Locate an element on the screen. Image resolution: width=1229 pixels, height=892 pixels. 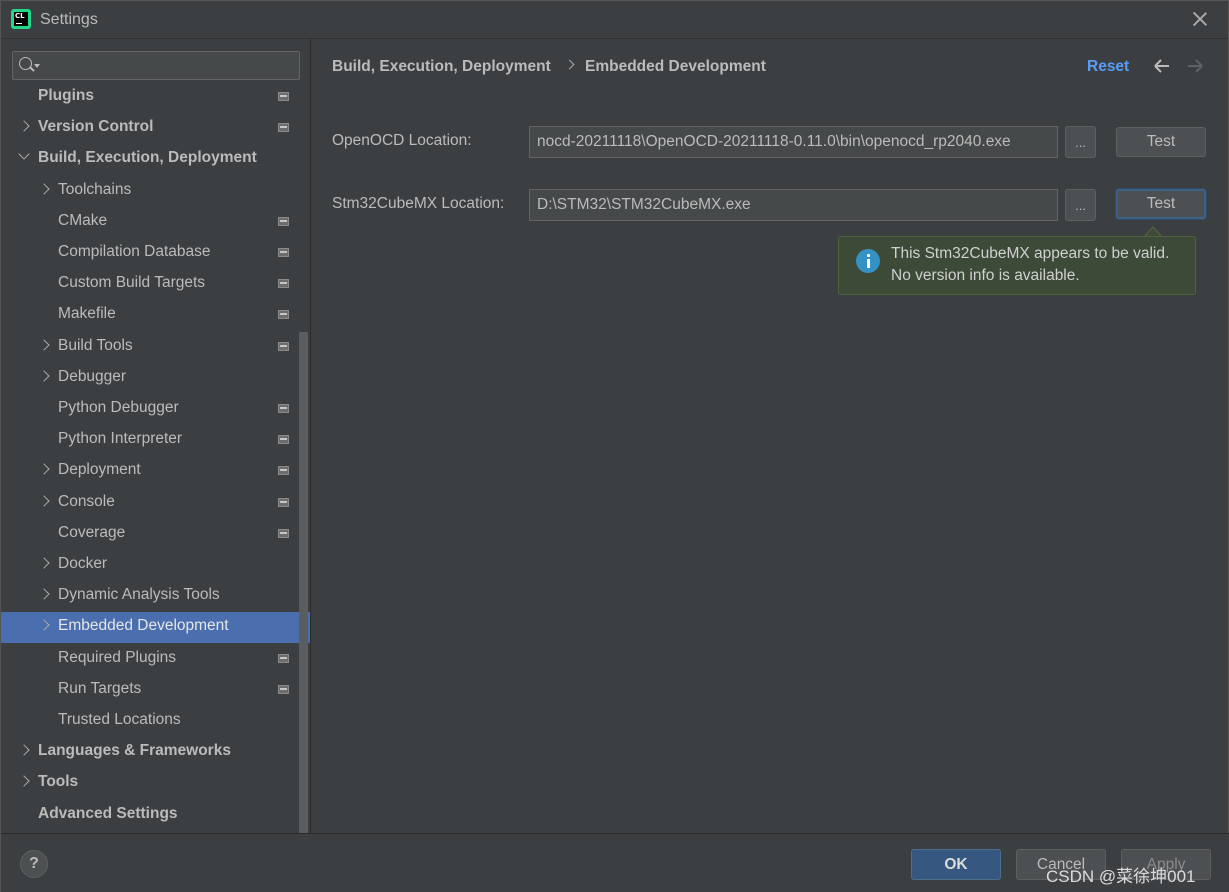
openocd-test-button: Test is located at coordinates (1161, 142).